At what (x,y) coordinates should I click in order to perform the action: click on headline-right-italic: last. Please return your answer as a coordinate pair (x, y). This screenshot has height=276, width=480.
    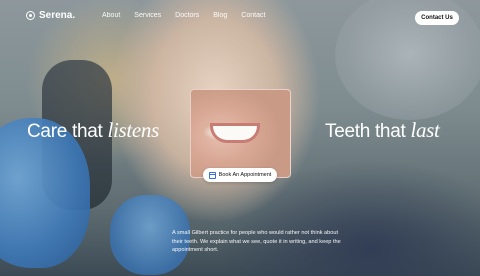
    Looking at the image, I should click on (425, 130).